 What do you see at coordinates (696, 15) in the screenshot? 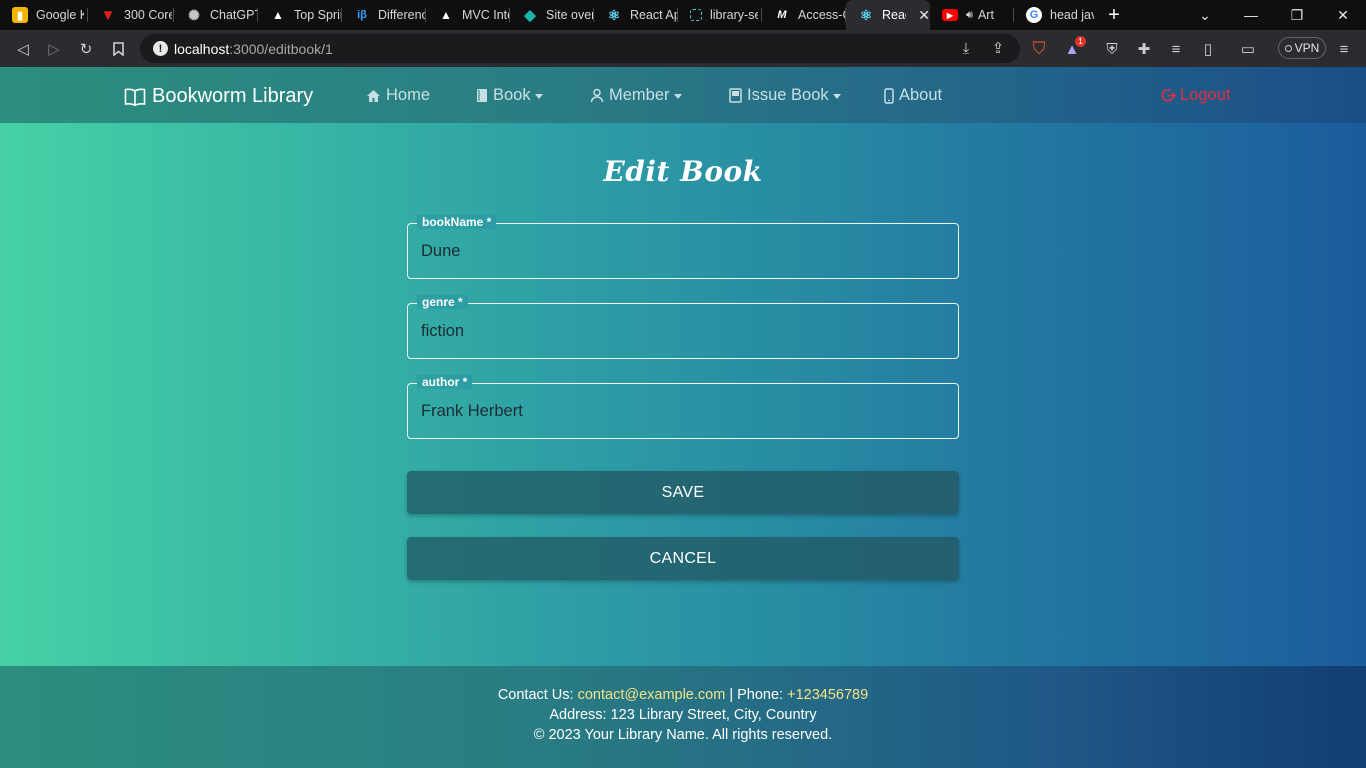
I see `codesandbox-icon` at bounding box center [696, 15].